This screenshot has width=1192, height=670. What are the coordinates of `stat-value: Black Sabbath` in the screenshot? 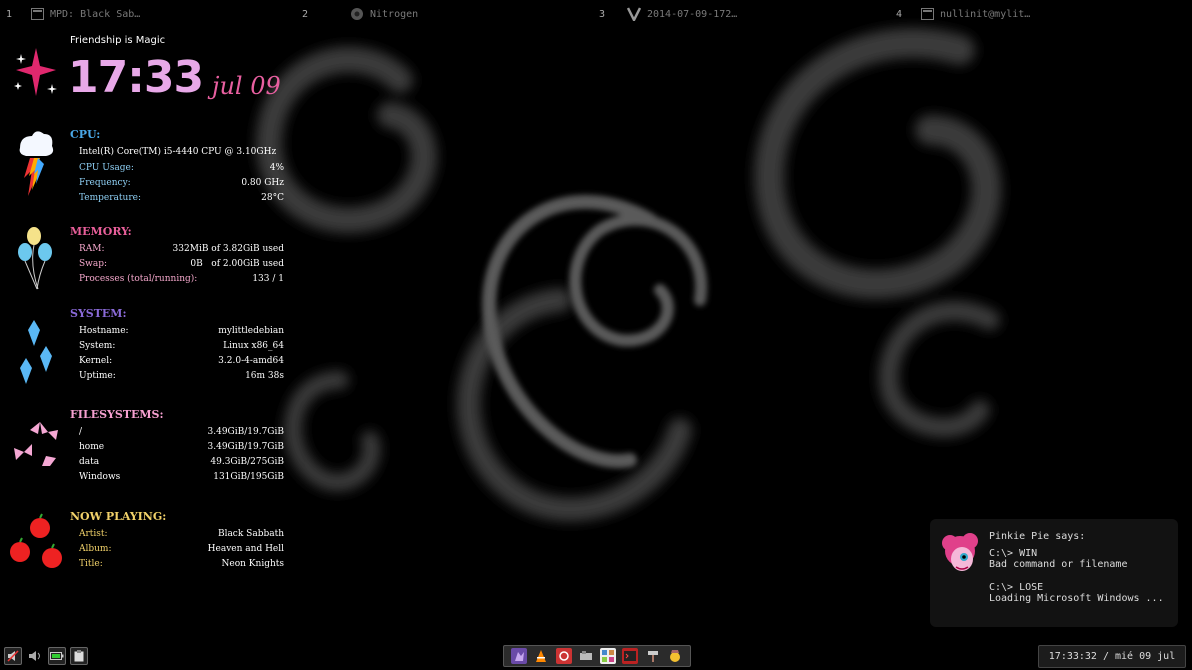 It's located at (250, 534).